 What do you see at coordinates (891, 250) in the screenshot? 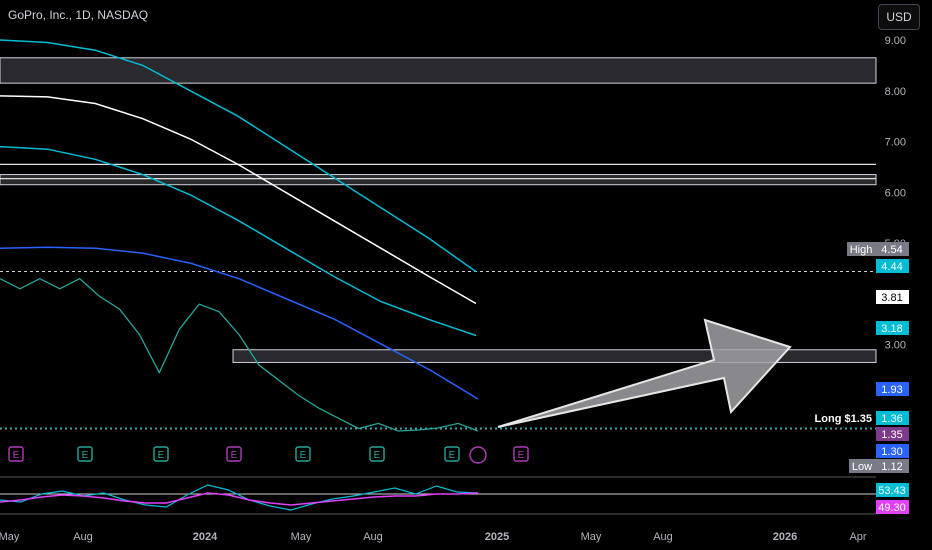
I see `price-badge-label: 4.54` at bounding box center [891, 250].